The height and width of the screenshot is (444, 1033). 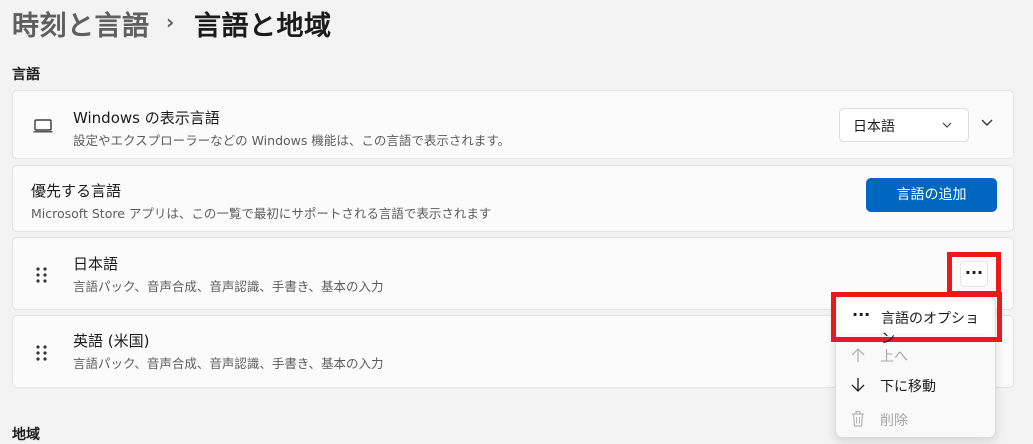 I want to click on breadcrumb-parent: 時刻と言語, so click(x=81, y=23).